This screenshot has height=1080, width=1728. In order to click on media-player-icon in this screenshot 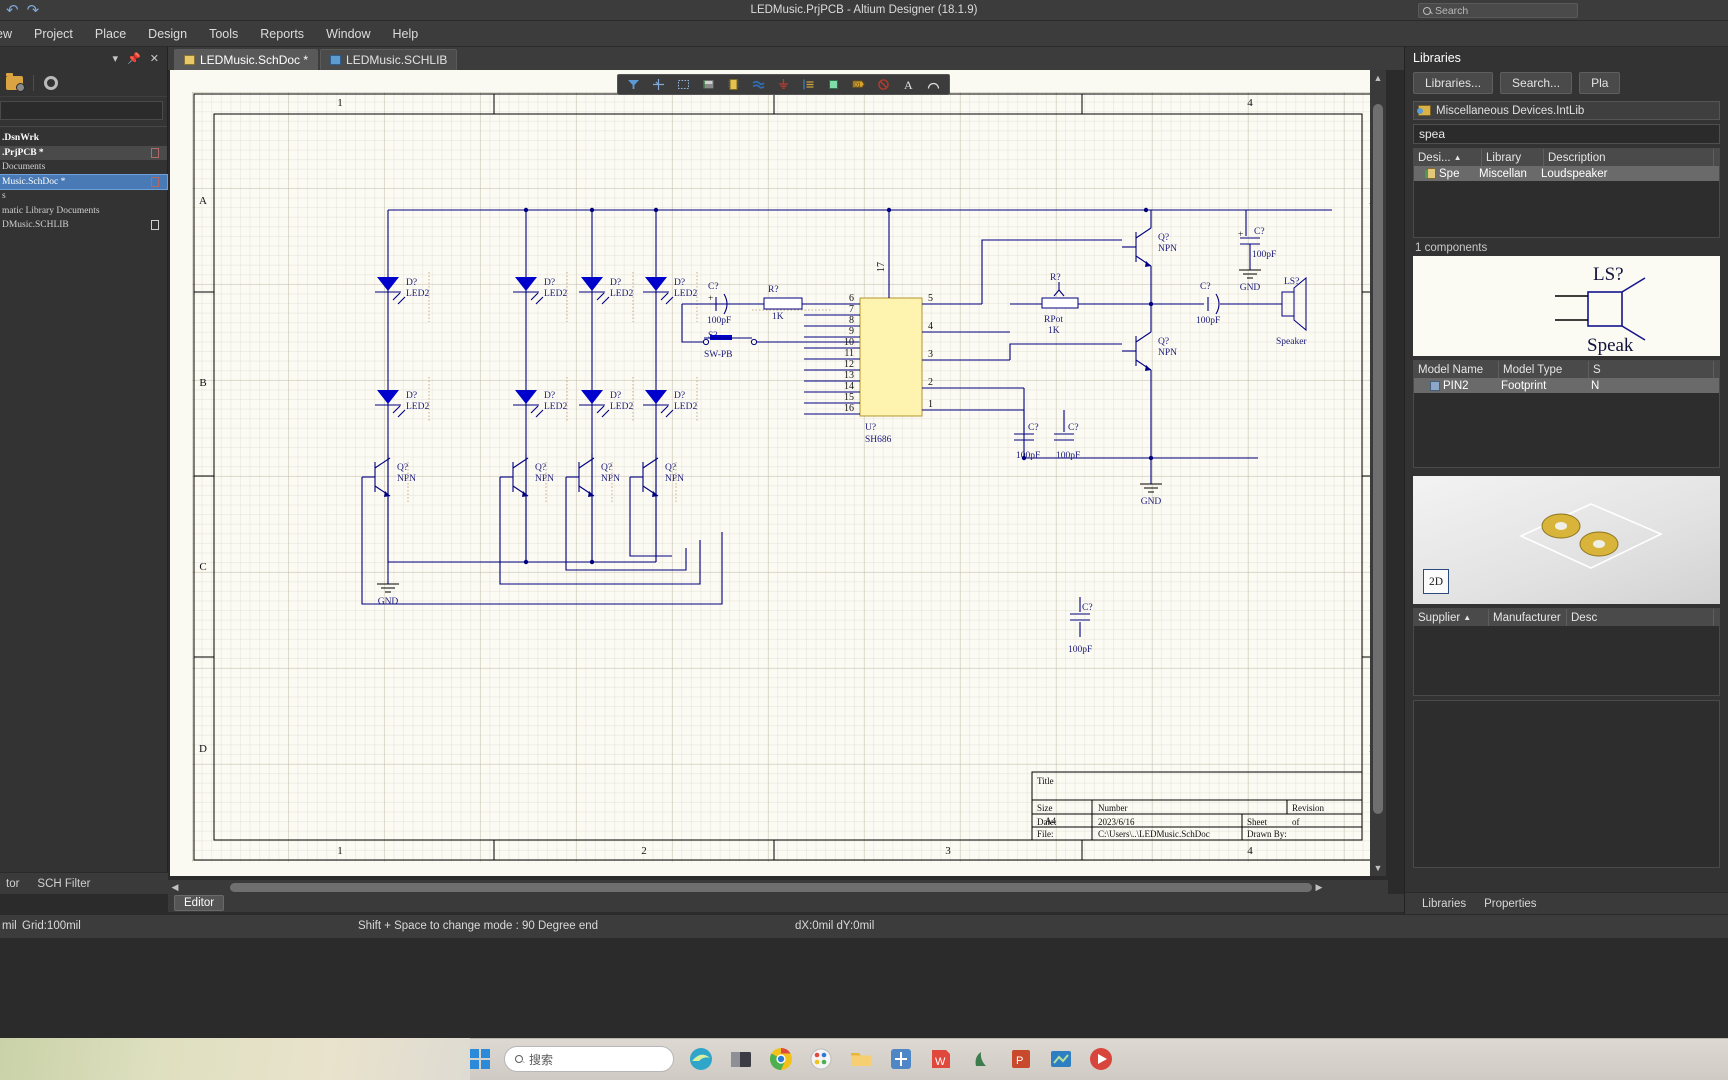, I will do `click(1101, 1059)`.